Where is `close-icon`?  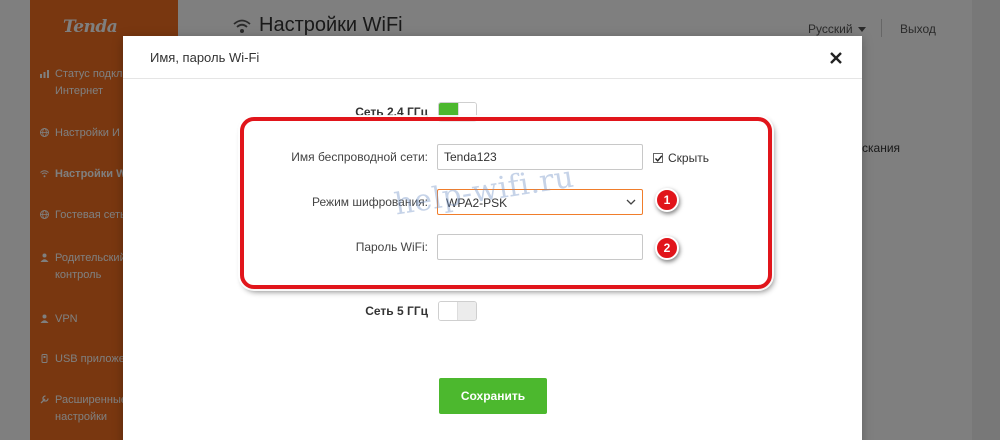 close-icon is located at coordinates (836, 58).